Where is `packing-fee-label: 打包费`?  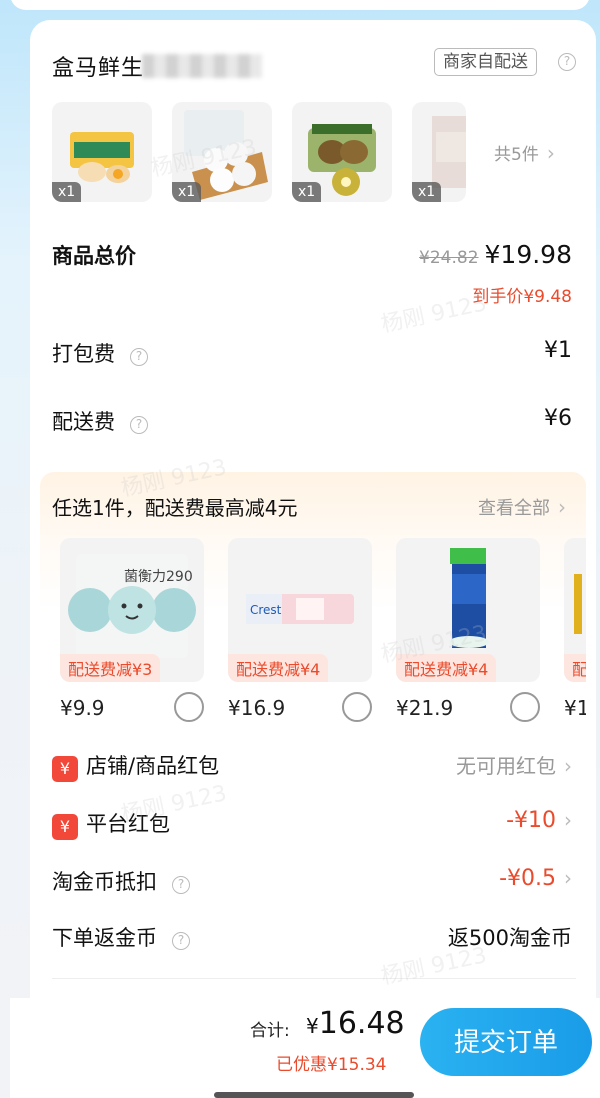
packing-fee-label: 打包费 is located at coordinates (83, 354).